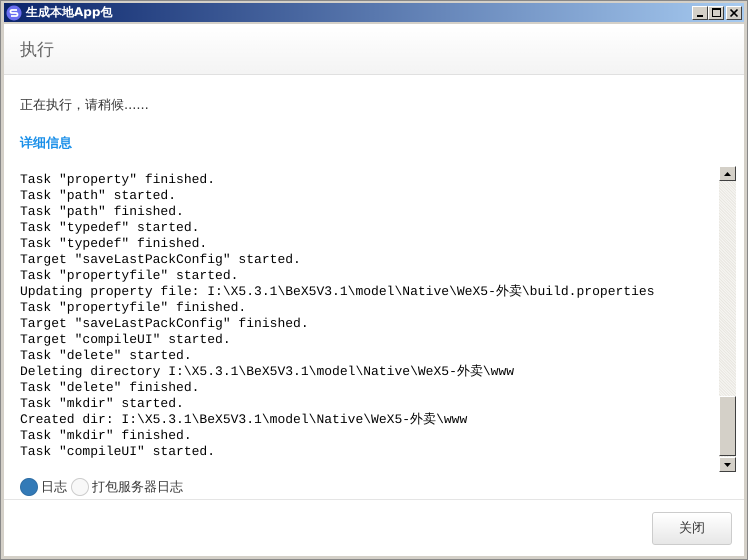 The image size is (748, 560). I want to click on log-line: Target "saveLastPackConfig" started., so click(161, 260).